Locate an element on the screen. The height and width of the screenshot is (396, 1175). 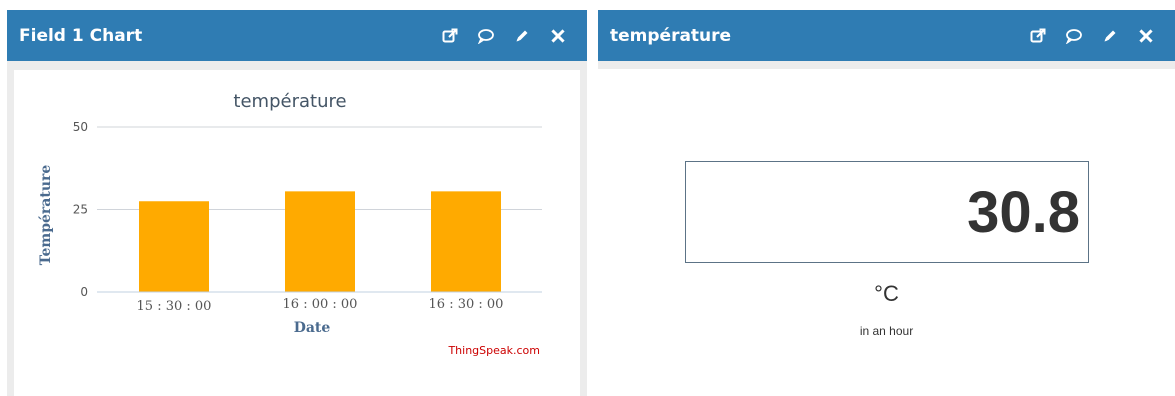
chart-widget-tools is located at coordinates (497, 36).